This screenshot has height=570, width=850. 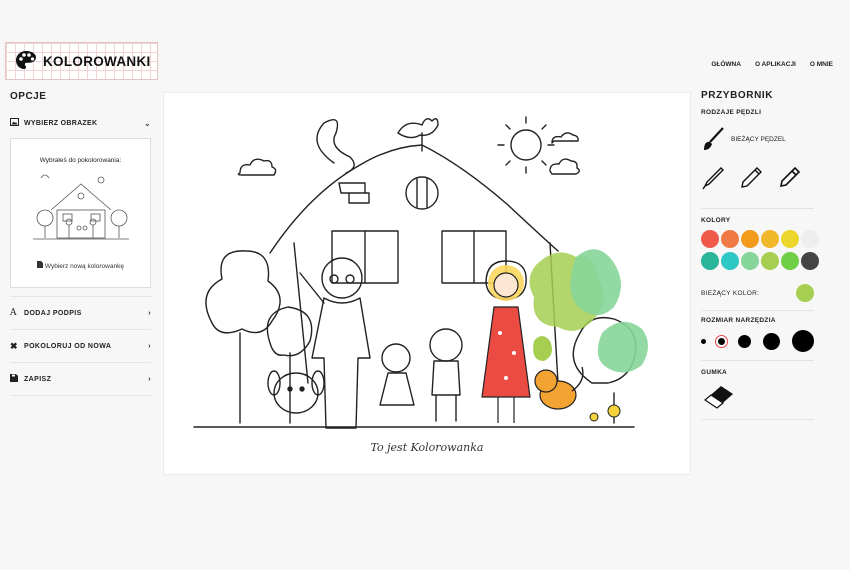 I want to click on recolor-button: ✖ POKOLORUJ OD NOWA ›, so click(x=80, y=346).